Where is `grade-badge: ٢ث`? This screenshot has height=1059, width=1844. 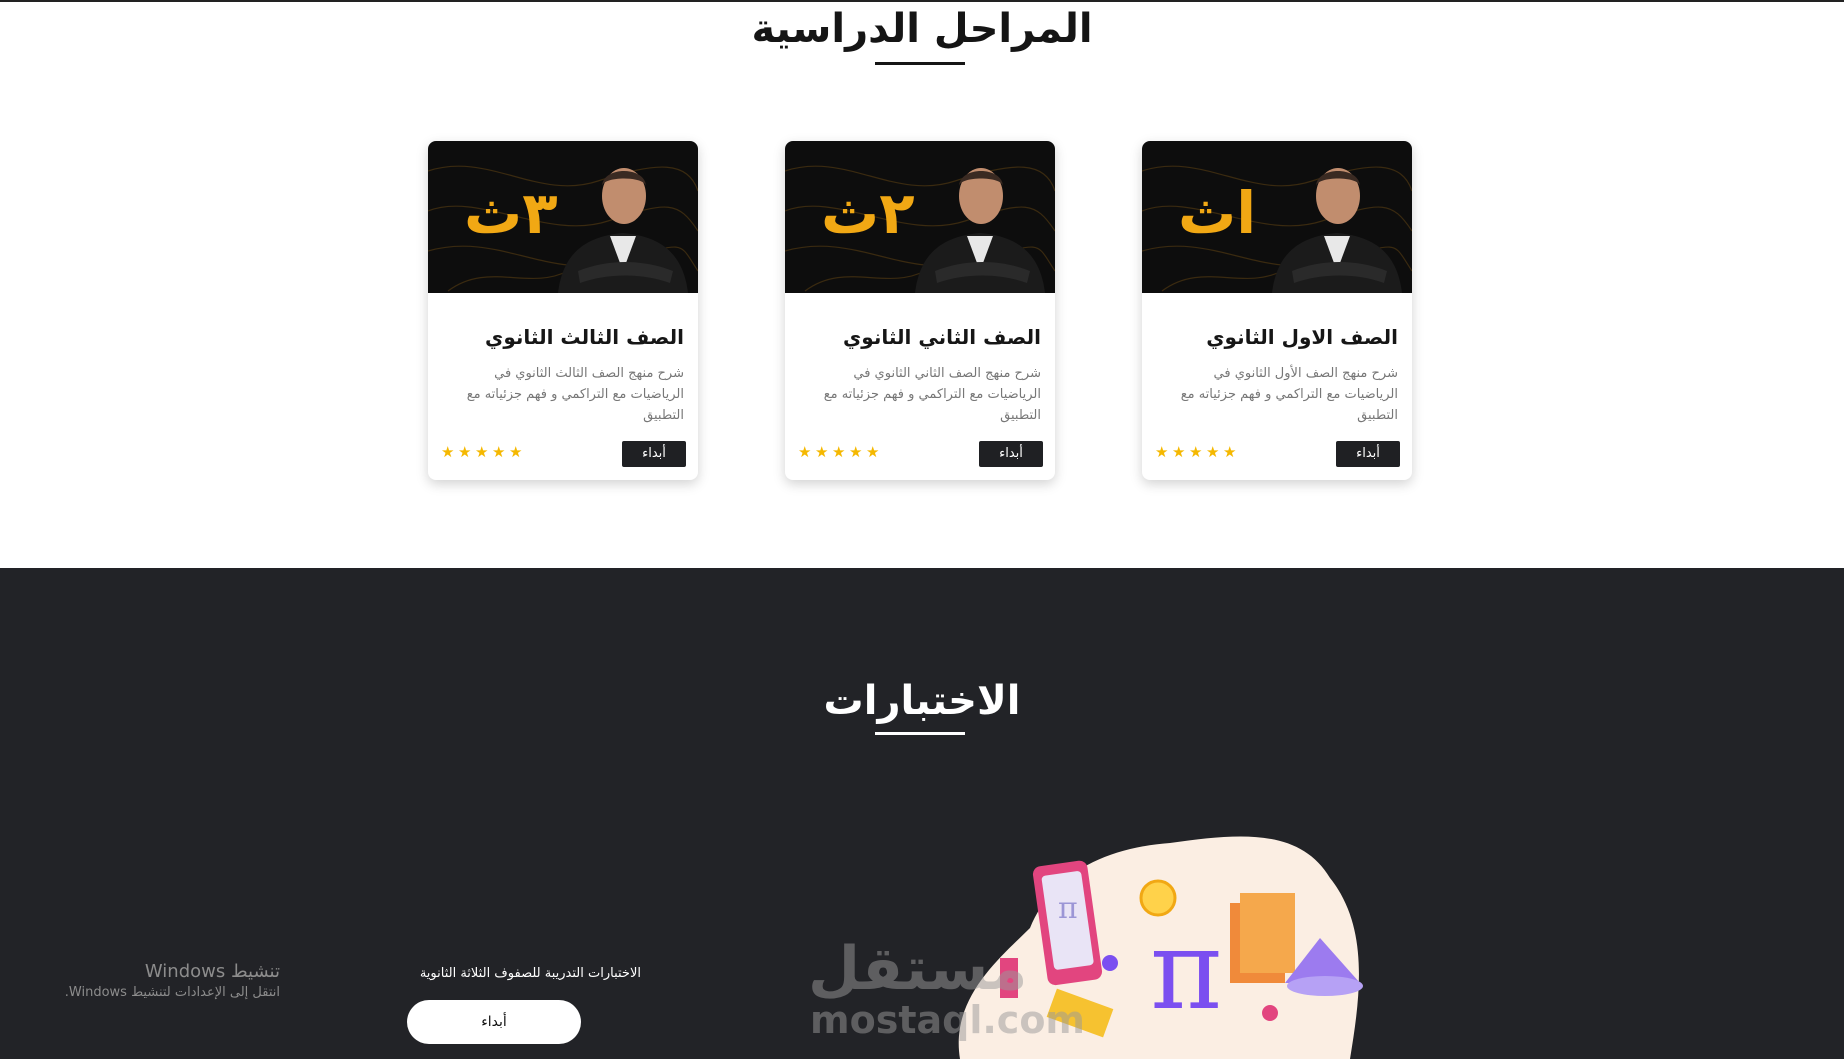 grade-badge: ٢ث is located at coordinates (869, 213).